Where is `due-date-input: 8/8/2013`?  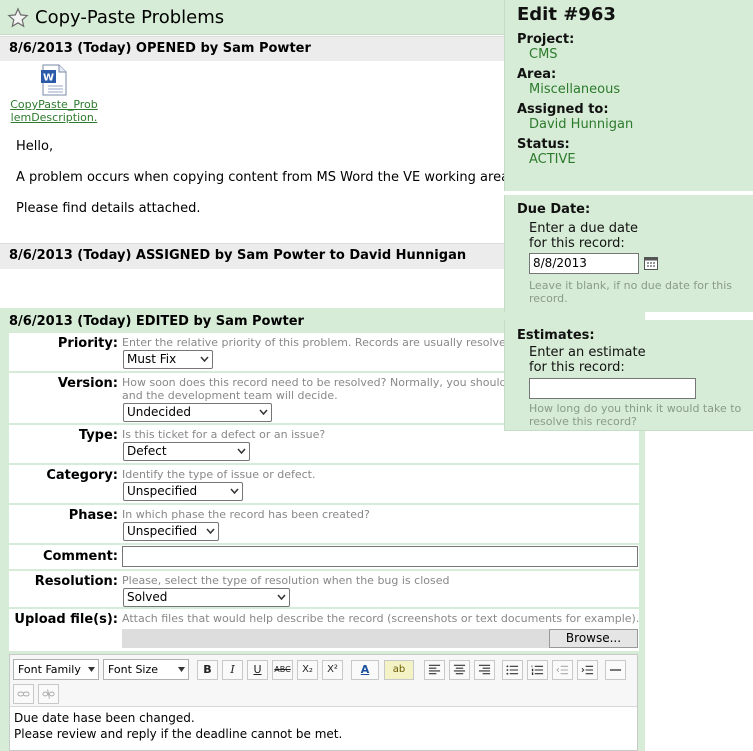
due-date-input: 8/8/2013 is located at coordinates (584, 263).